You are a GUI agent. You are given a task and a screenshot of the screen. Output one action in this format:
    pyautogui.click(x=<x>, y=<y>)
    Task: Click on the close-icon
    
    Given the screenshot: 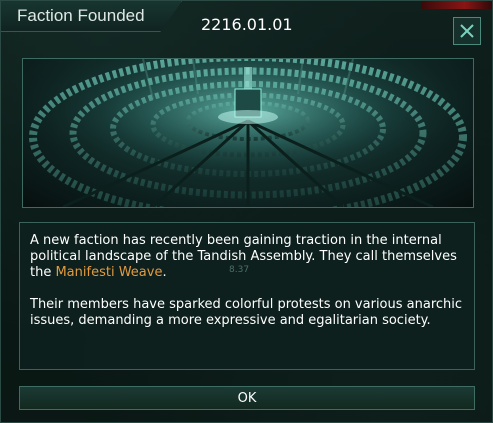 What is the action you would take?
    pyautogui.click(x=467, y=31)
    